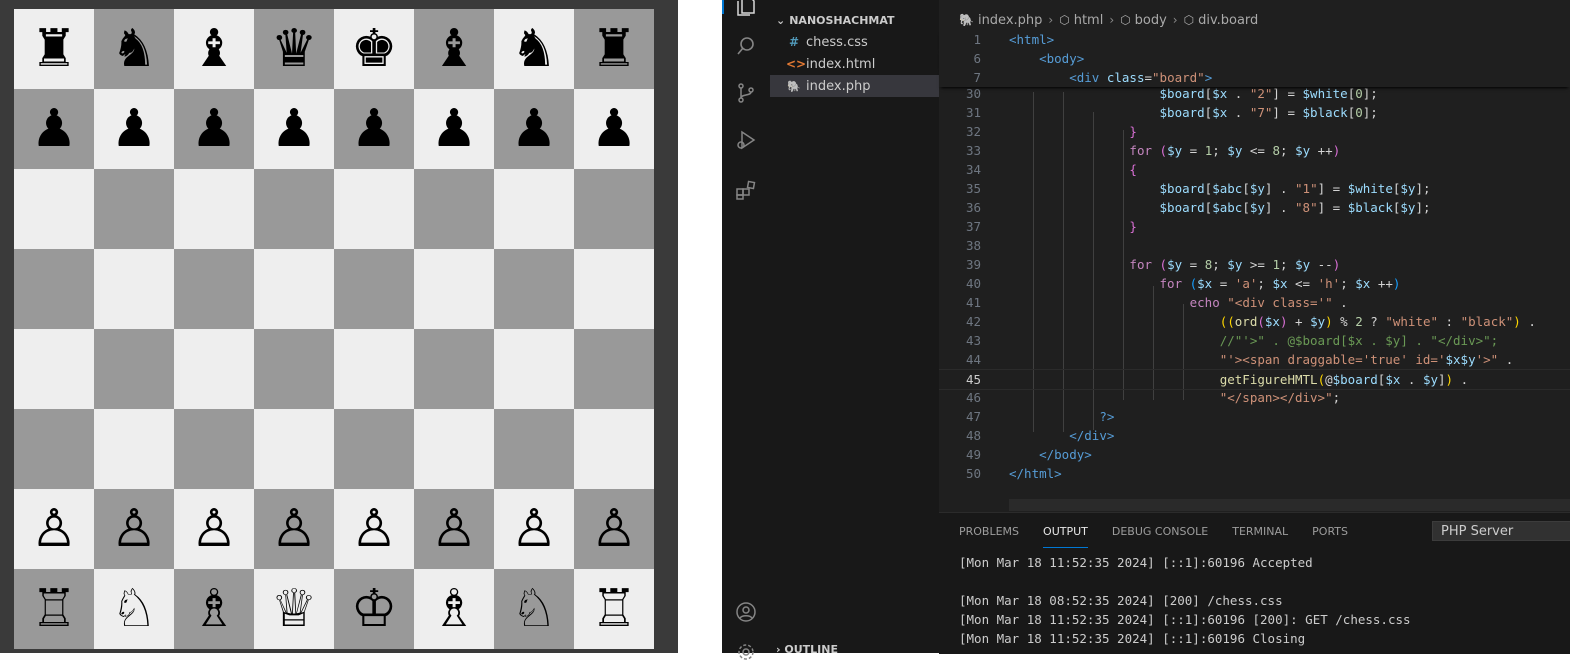  What do you see at coordinates (1254, 416) in the screenshot?
I see `code-line: 47 ?>` at bounding box center [1254, 416].